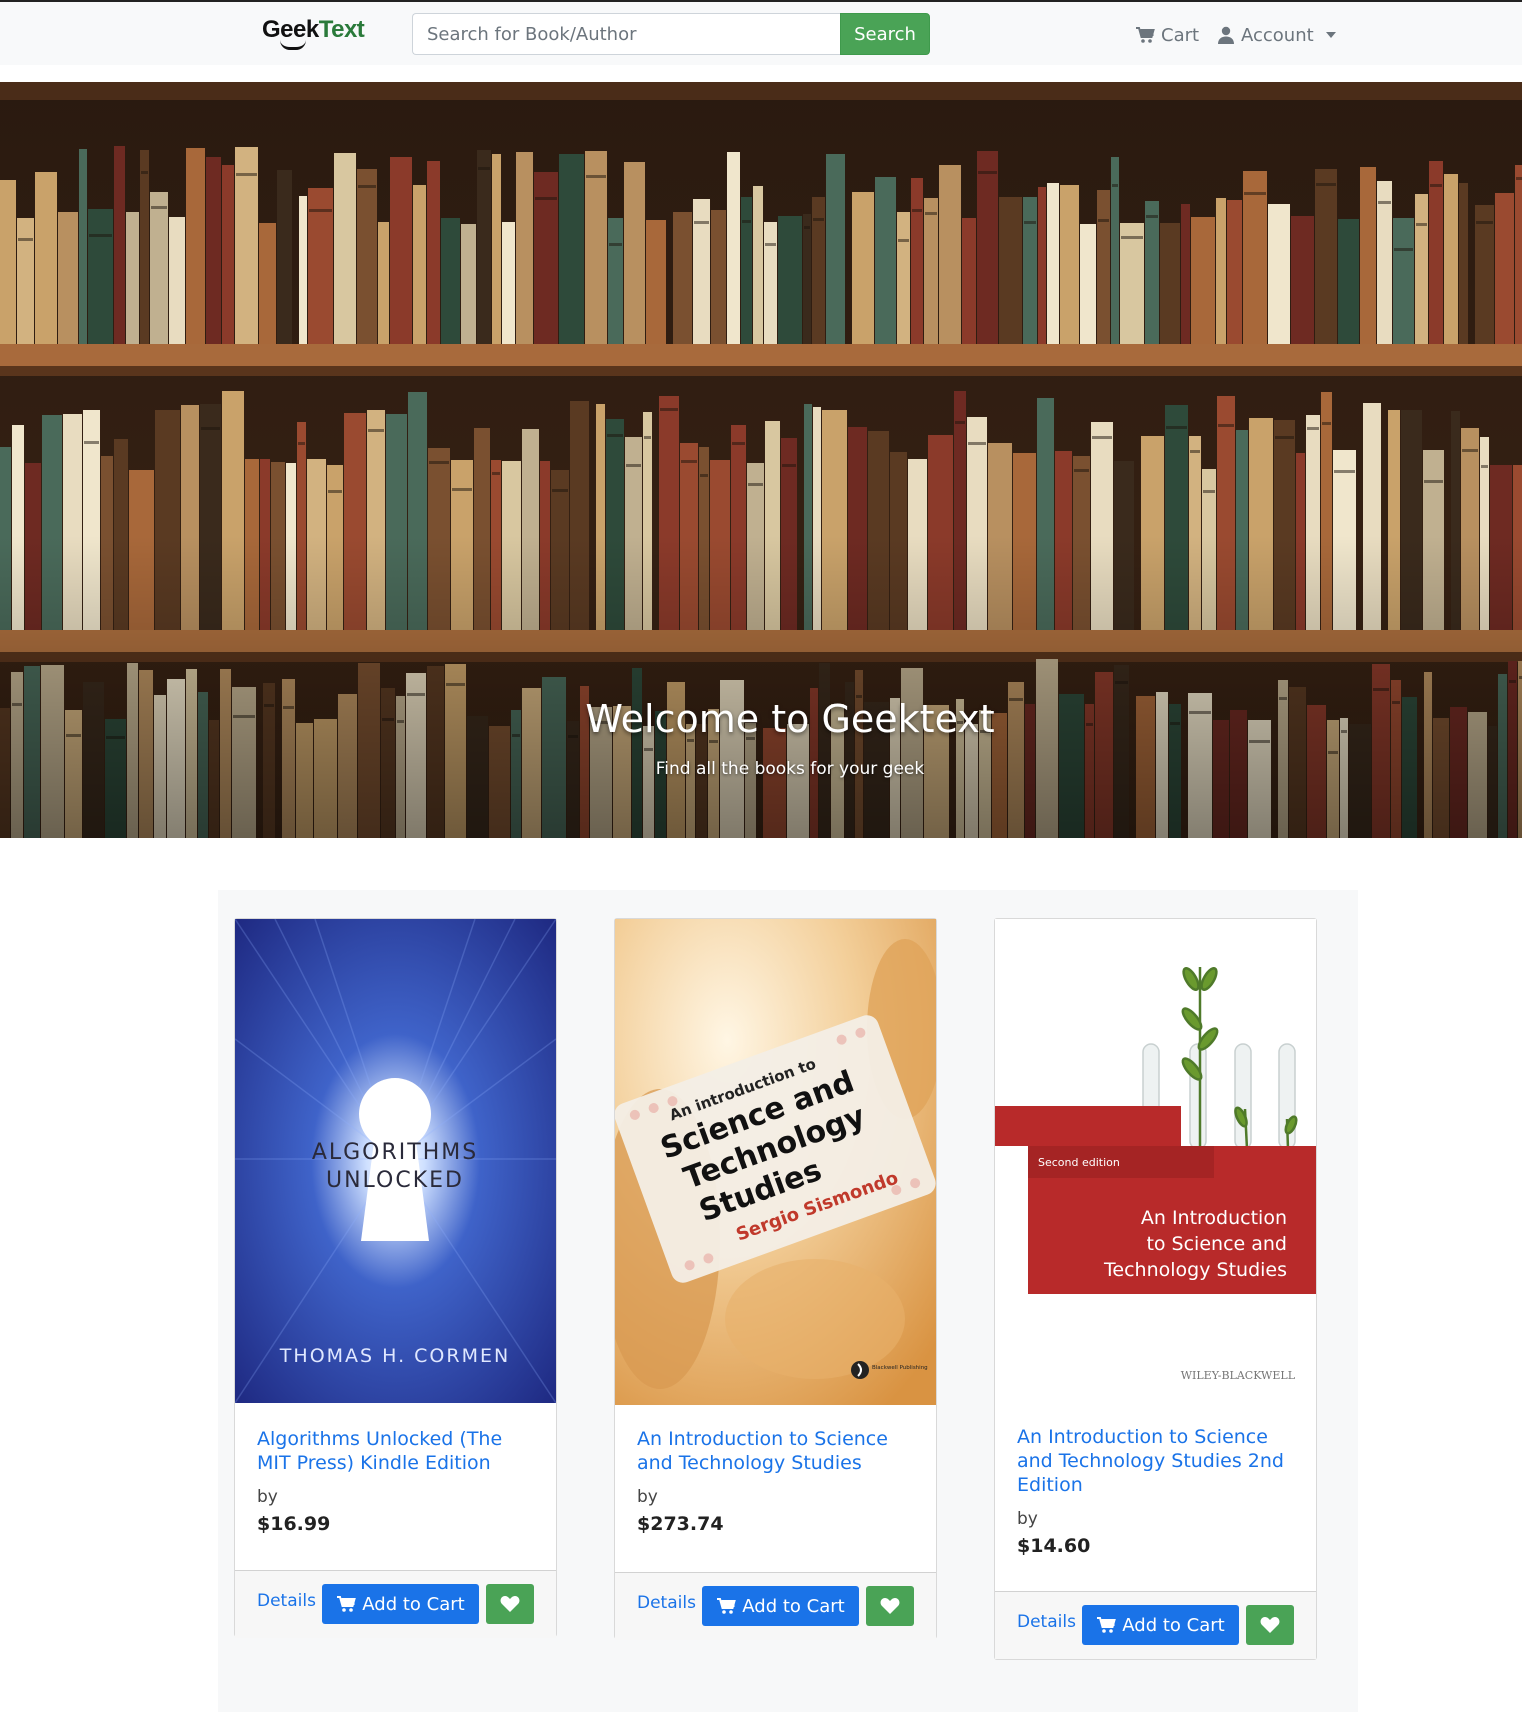  What do you see at coordinates (790, 769) in the screenshot?
I see `hero-subtitle: Find all the books for your geek` at bounding box center [790, 769].